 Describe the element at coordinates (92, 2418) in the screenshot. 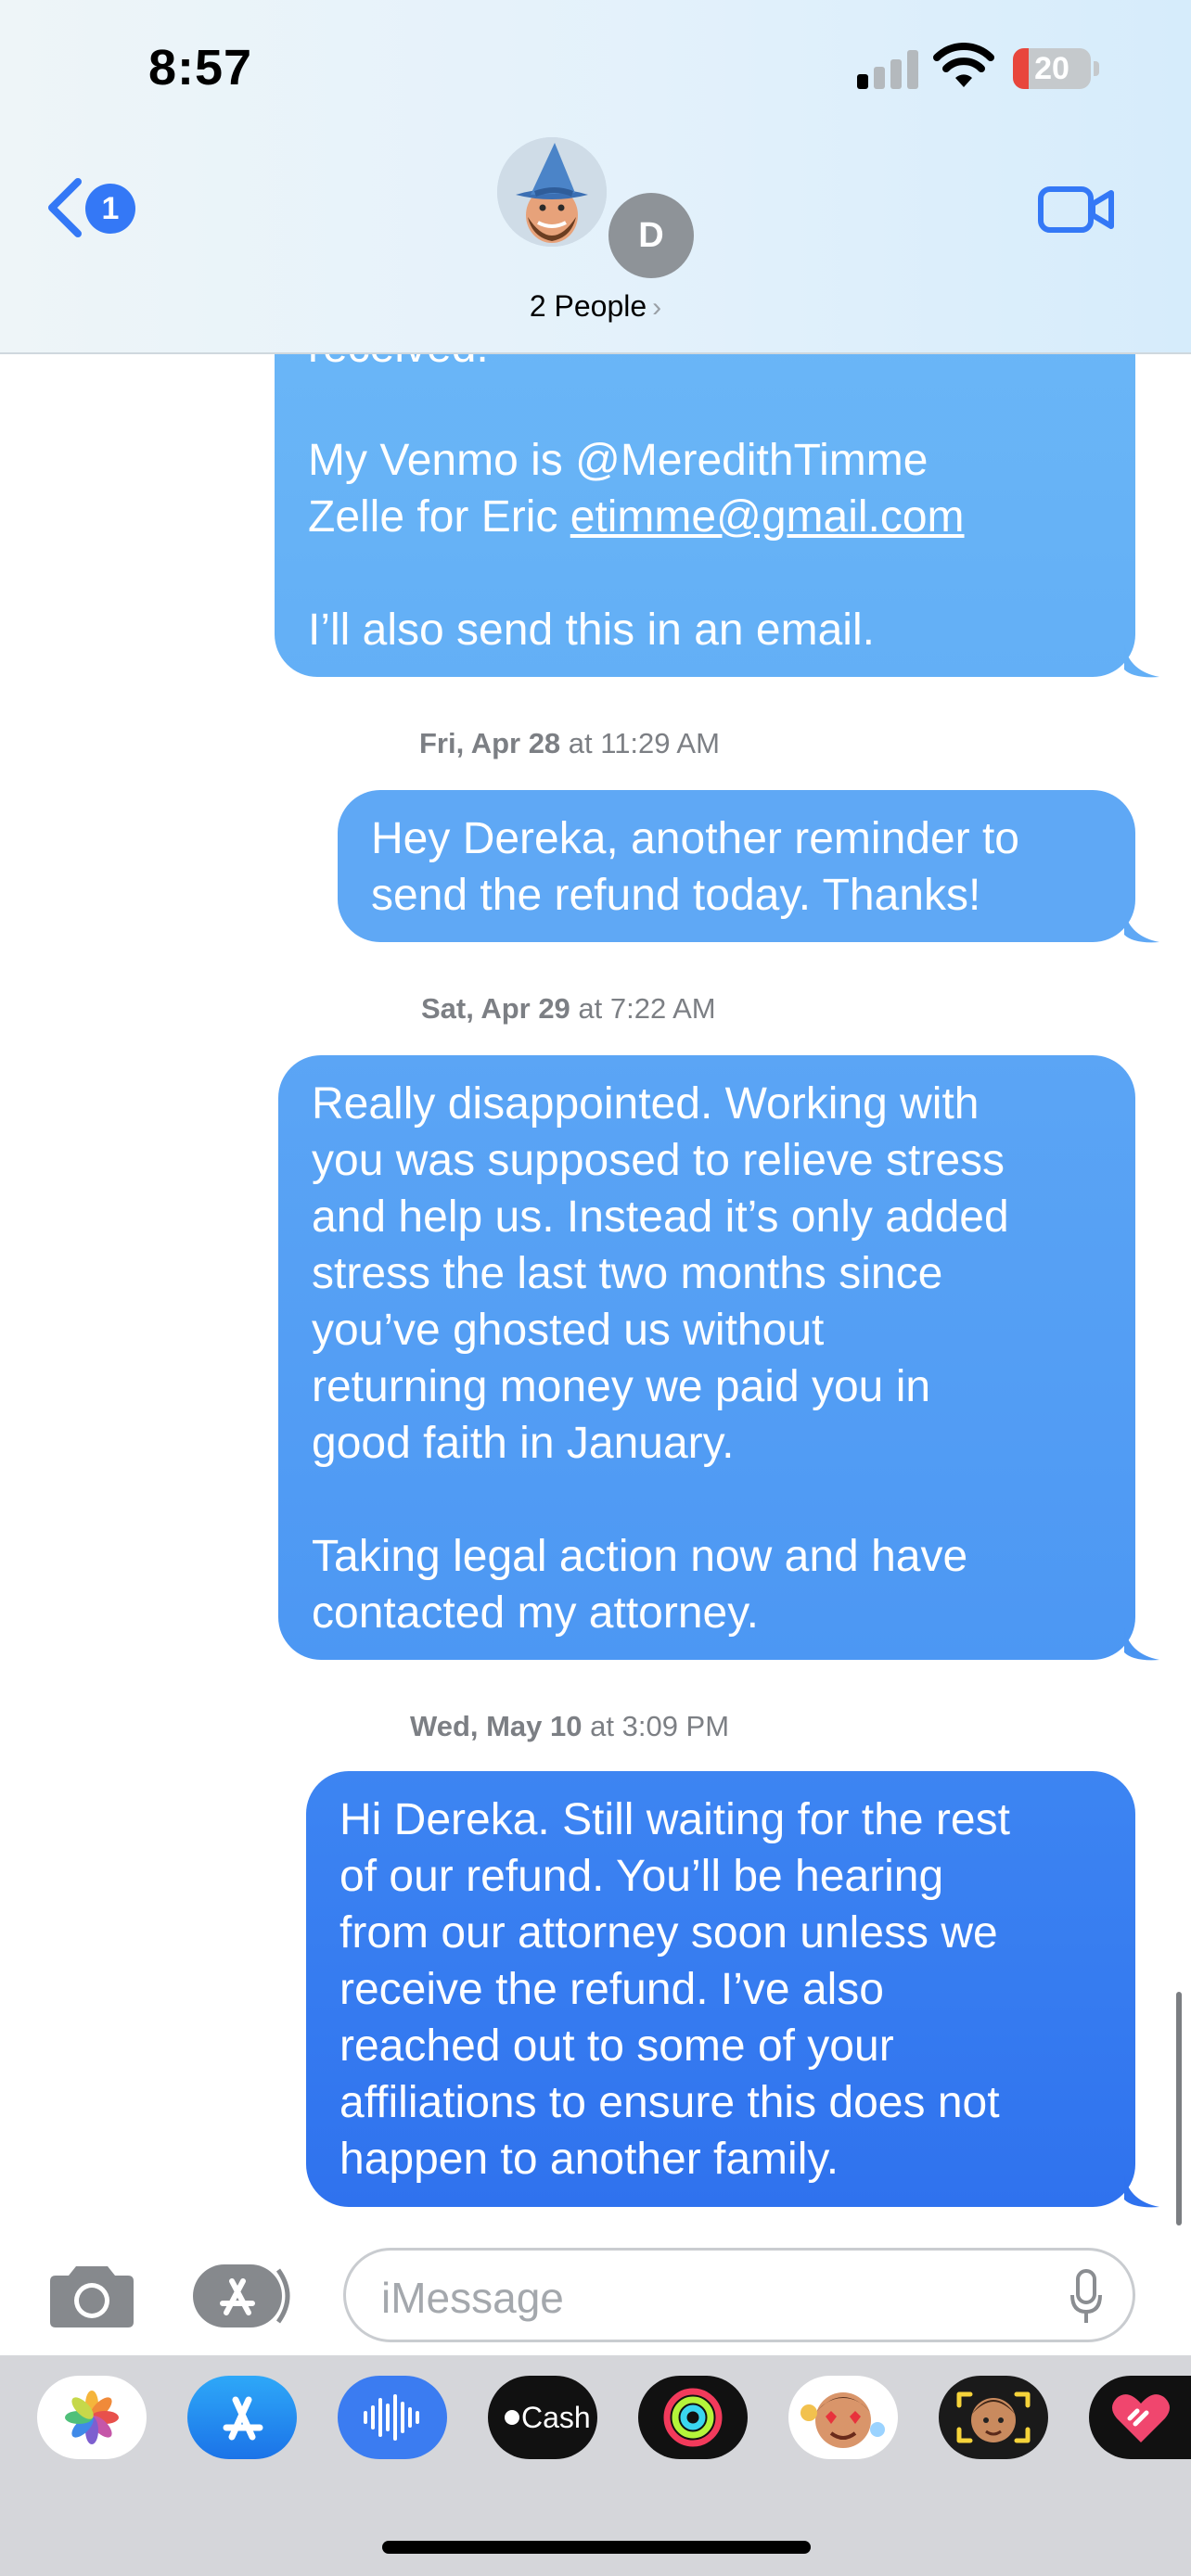

I see `photos-app-icon` at that location.